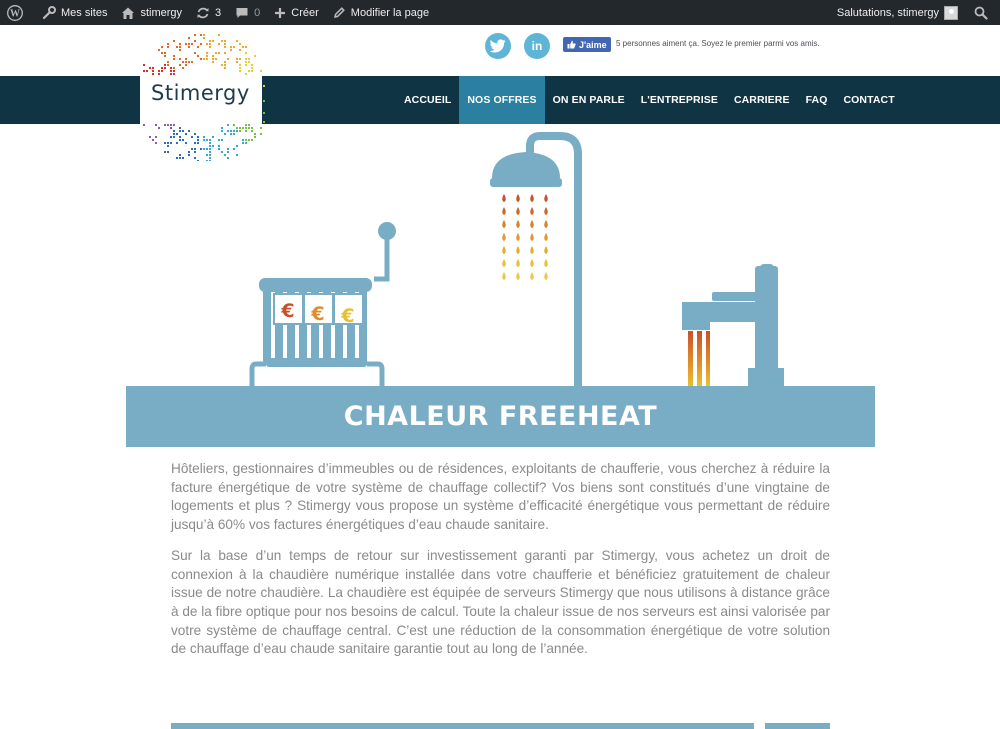 Image resolution: width=1000 pixels, height=729 pixels. I want to click on facebook-like-button: J'aime, so click(587, 44).